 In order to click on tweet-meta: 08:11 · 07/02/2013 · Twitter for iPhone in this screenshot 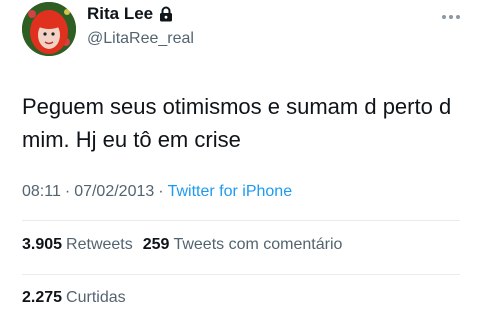, I will do `click(157, 192)`.